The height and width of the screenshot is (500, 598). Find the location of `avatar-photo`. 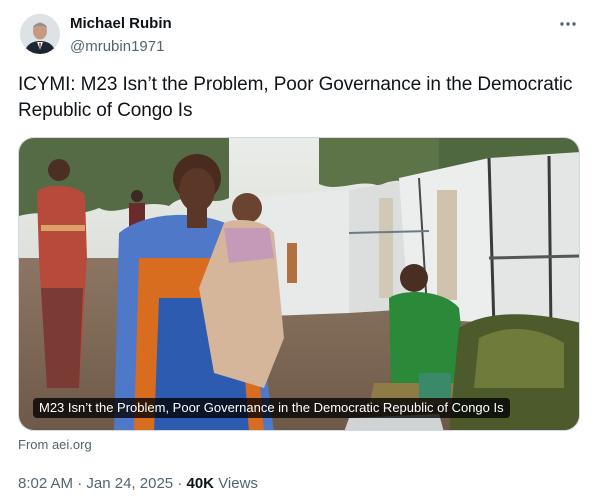

avatar-photo is located at coordinates (40, 34).